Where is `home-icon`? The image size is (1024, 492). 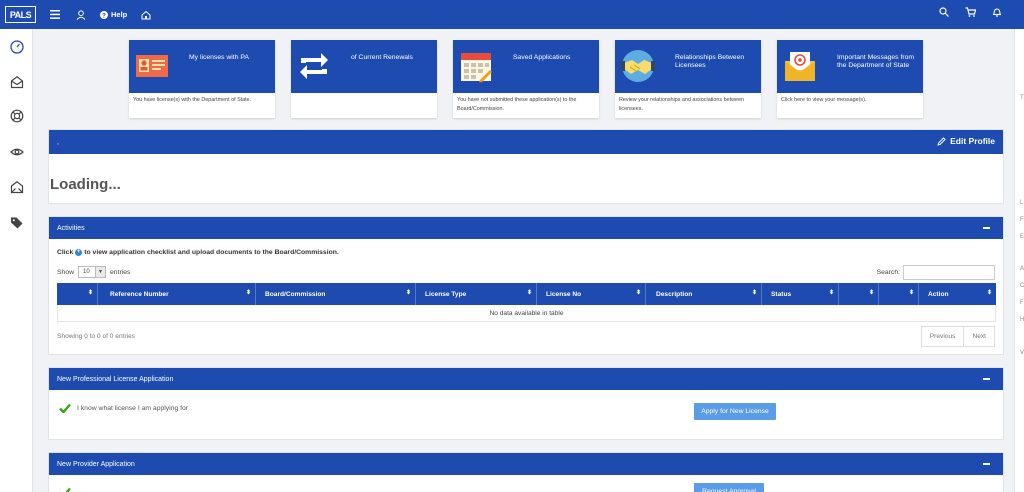 home-icon is located at coordinates (146, 15).